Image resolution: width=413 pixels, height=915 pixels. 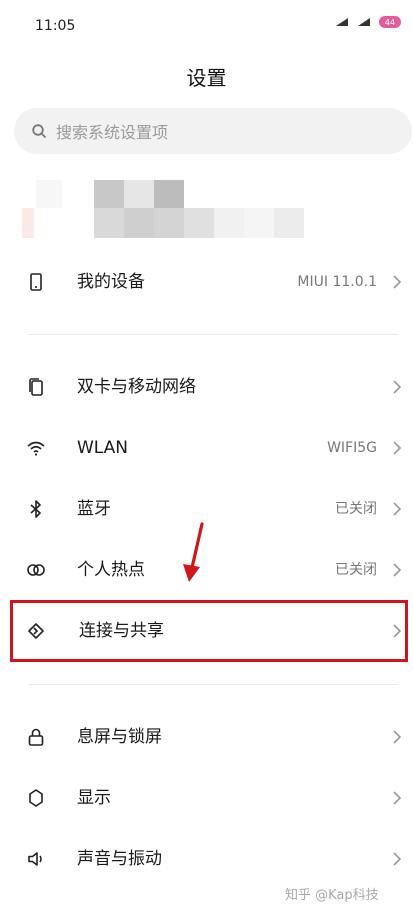 What do you see at coordinates (206, 78) in the screenshot?
I see `page-title: 设置` at bounding box center [206, 78].